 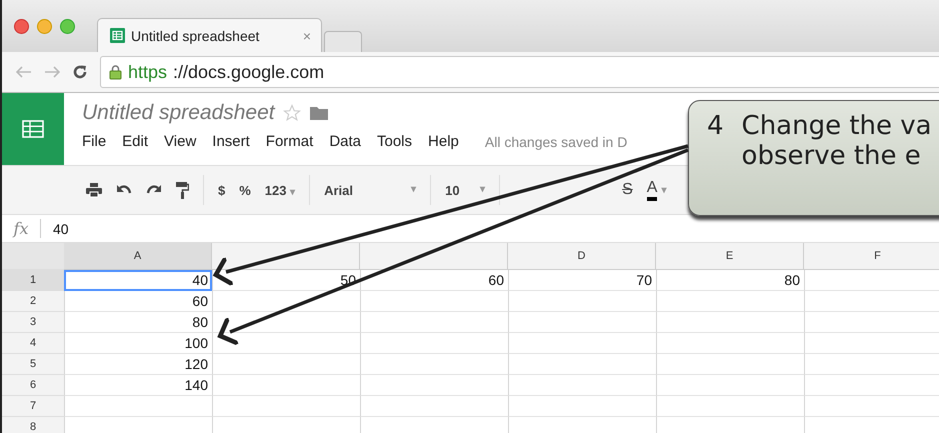 I want to click on row-header: 4, so click(x=33, y=343).